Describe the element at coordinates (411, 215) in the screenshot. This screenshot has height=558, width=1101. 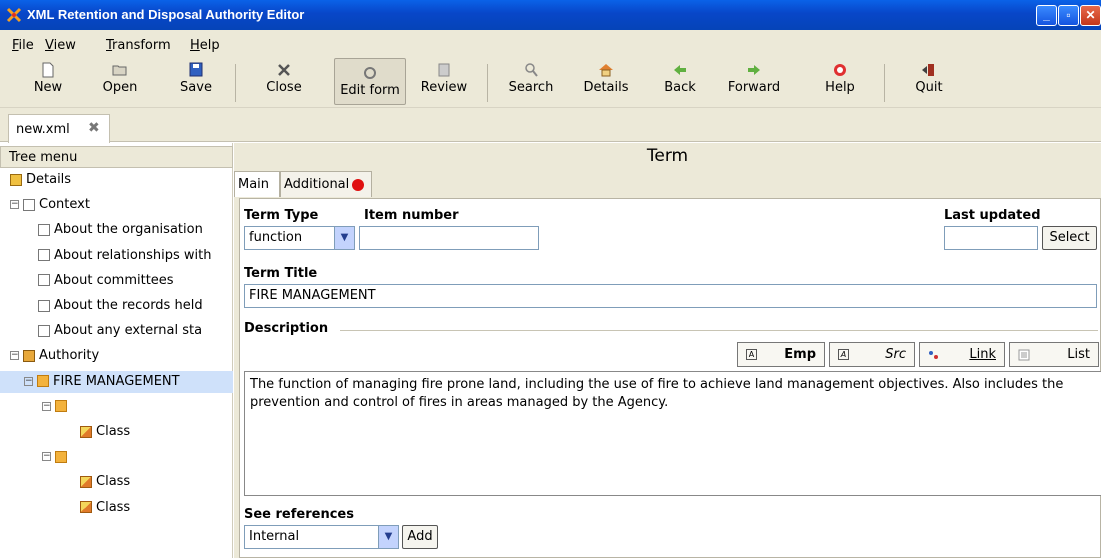
I see `item-number-label: Item number` at that location.